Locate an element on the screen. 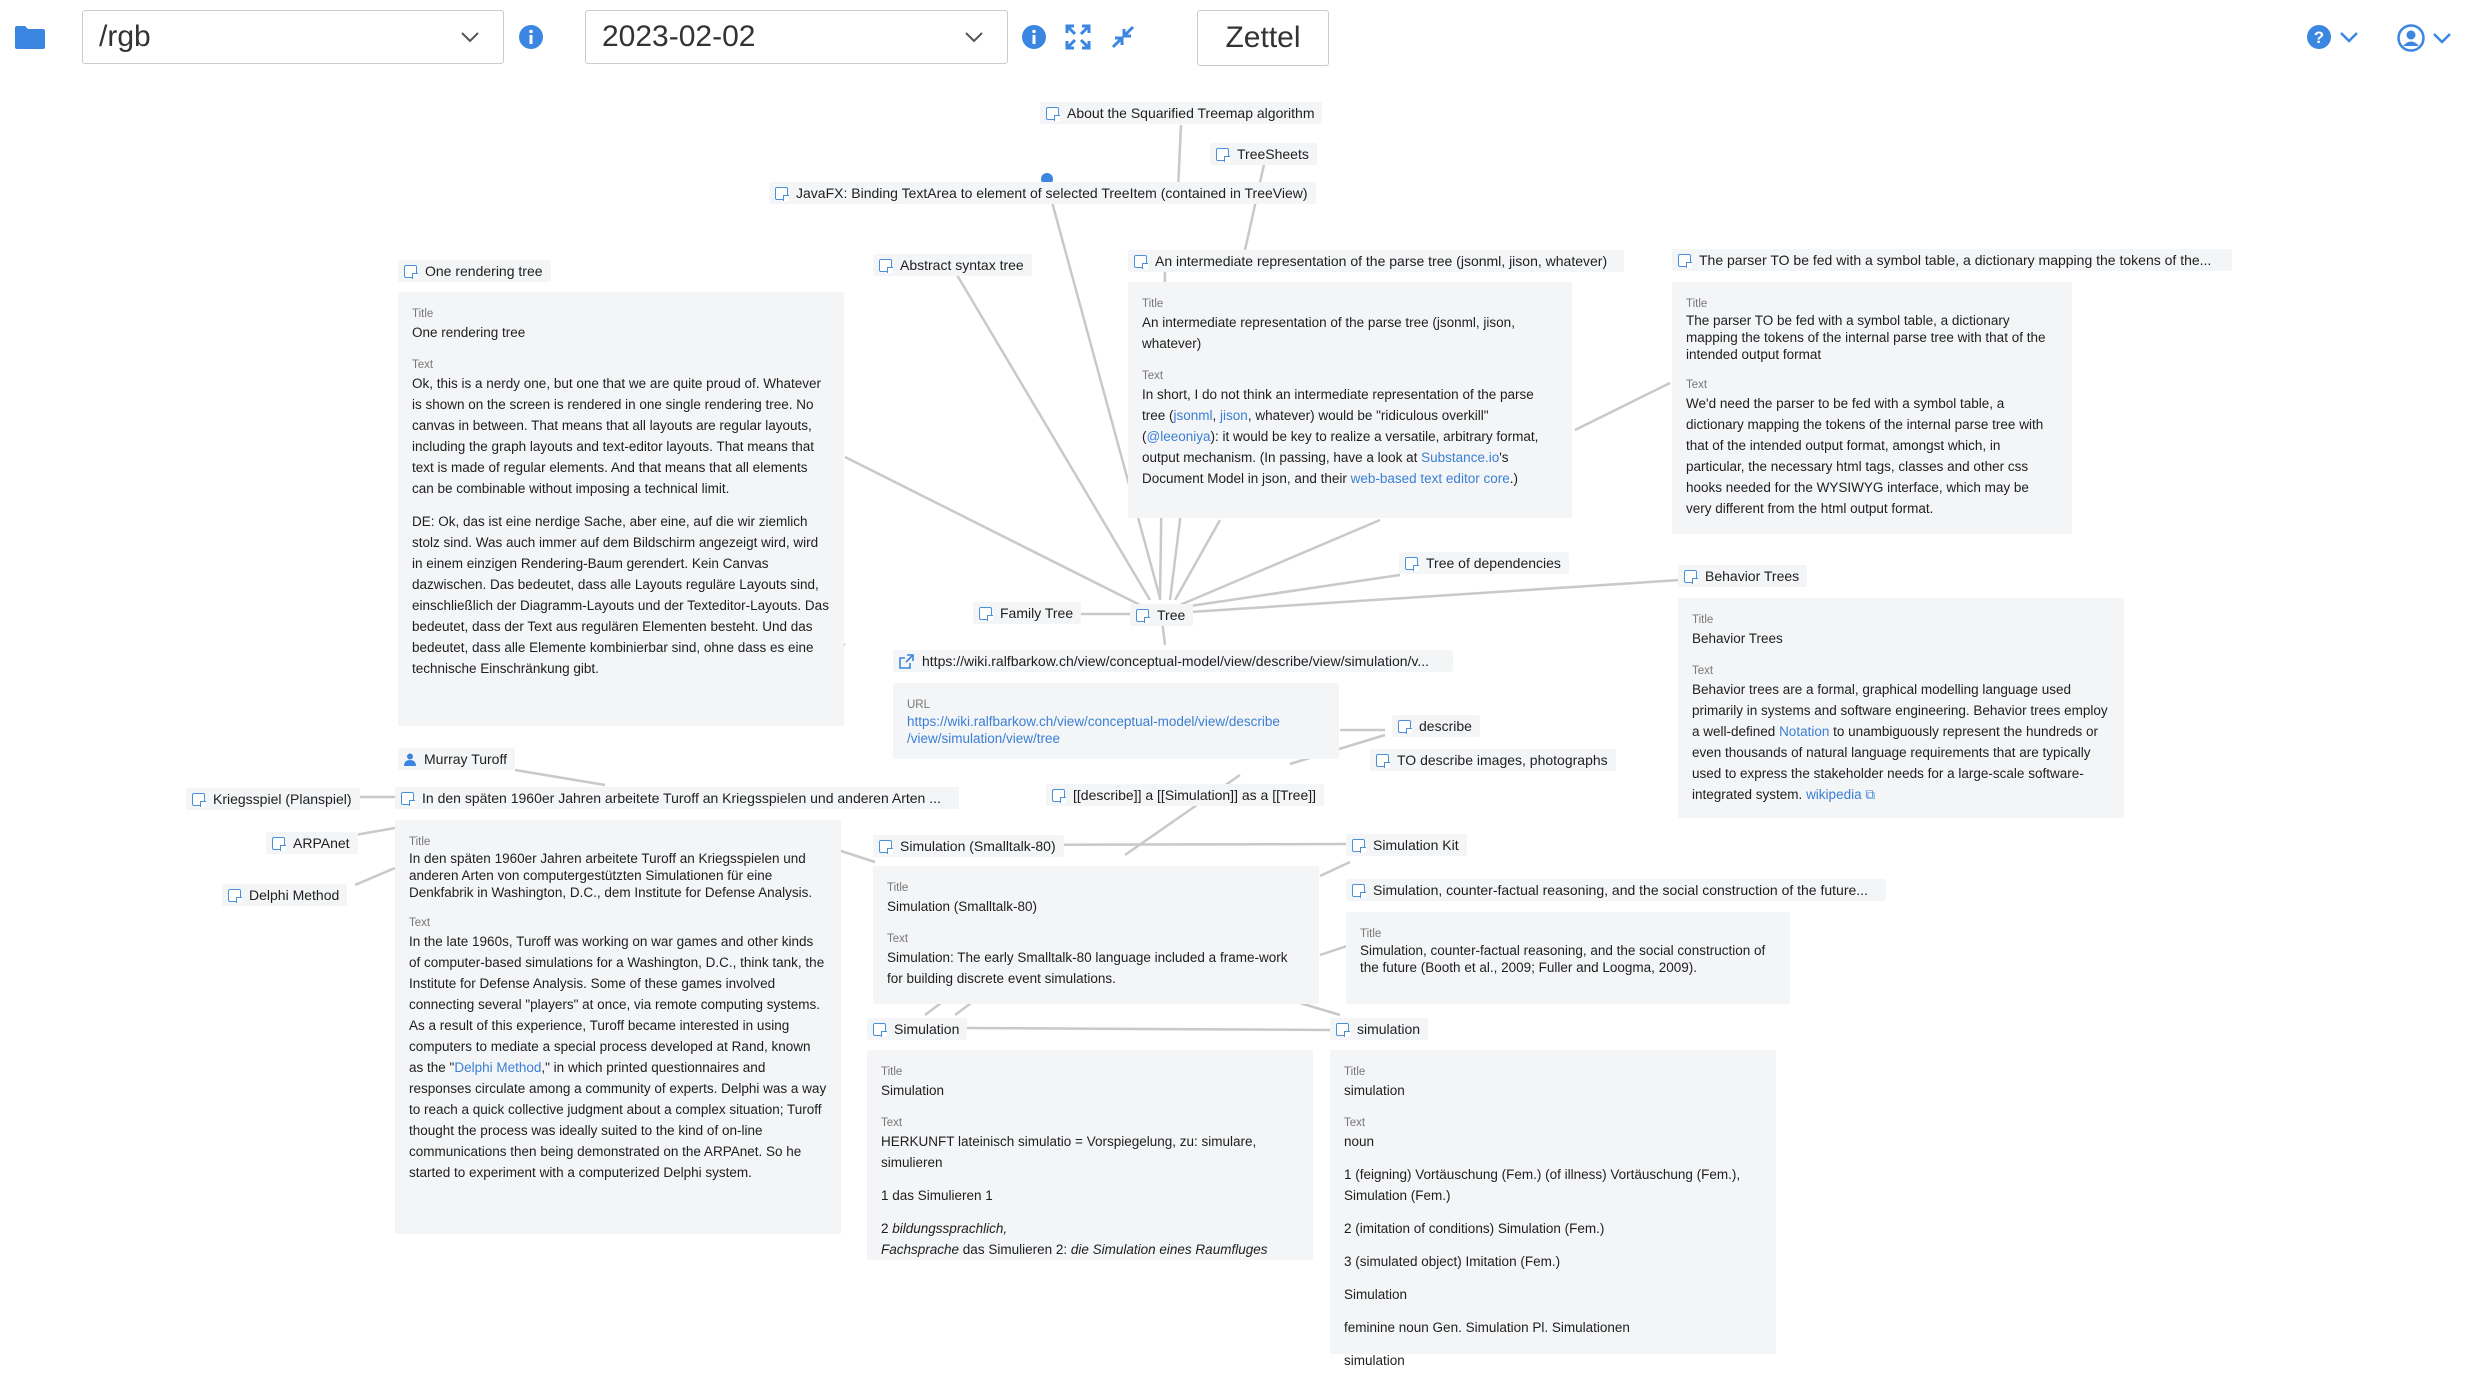 The image size is (2480, 1382). node-one-rendering-tree: One rendering tree is located at coordinates (474, 271).